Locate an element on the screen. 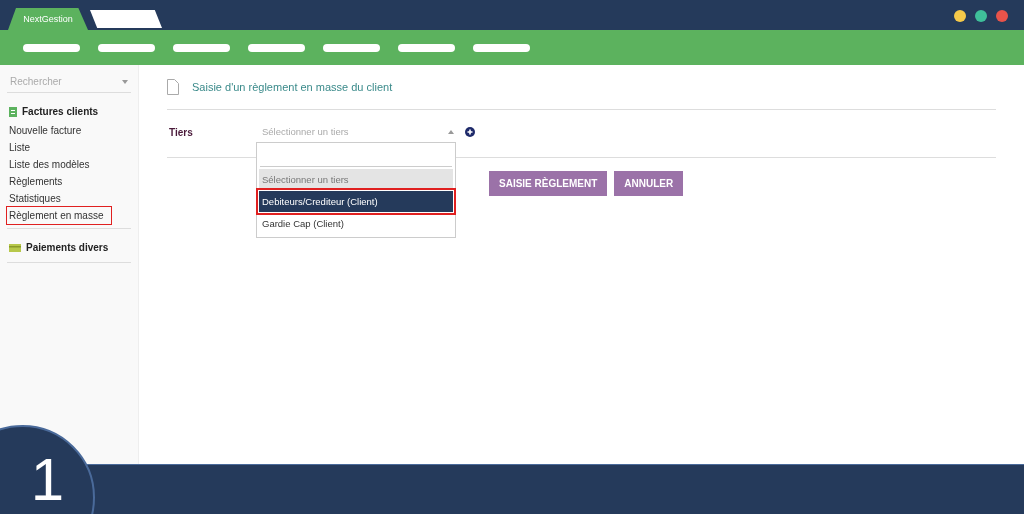 The height and width of the screenshot is (514, 1024). add-icon is located at coordinates (470, 131).